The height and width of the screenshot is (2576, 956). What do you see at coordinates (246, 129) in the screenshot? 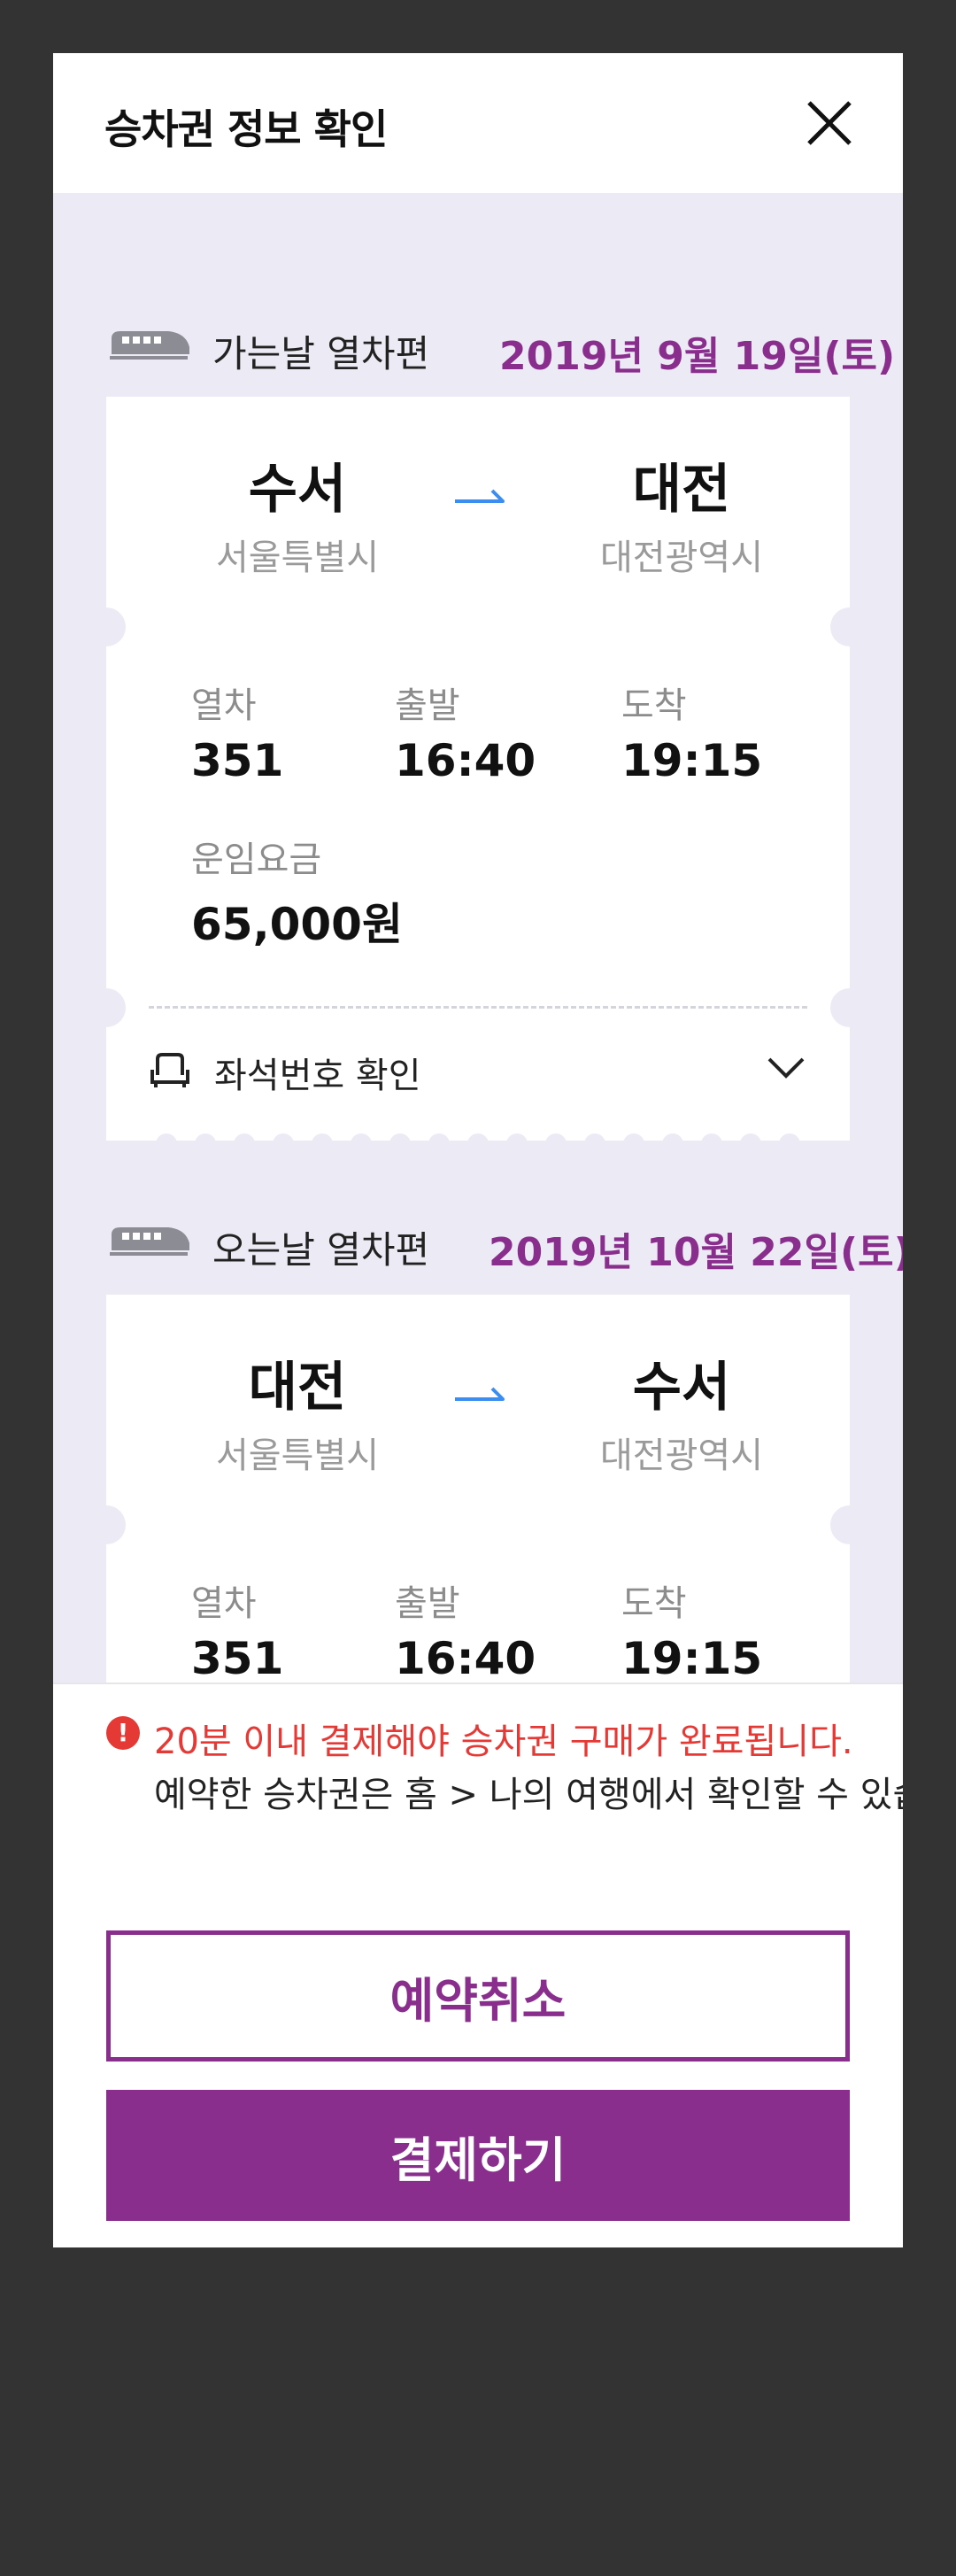
I see `modal-title: 승차권 정보 확인` at bounding box center [246, 129].